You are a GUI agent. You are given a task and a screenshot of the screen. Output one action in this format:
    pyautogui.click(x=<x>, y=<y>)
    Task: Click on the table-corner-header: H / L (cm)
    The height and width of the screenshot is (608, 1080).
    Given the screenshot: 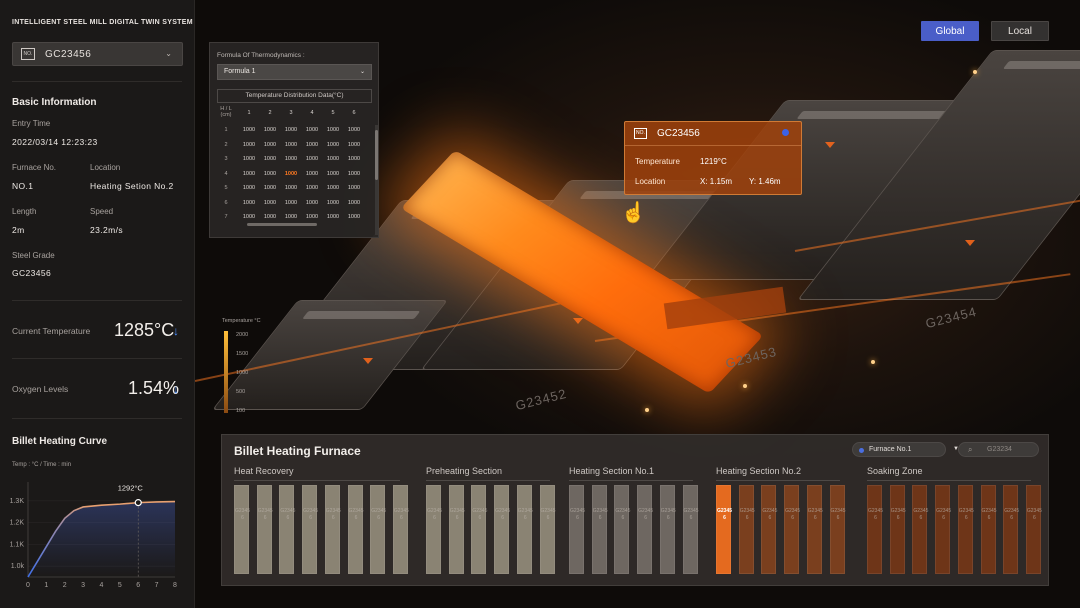 What is the action you would take?
    pyautogui.click(x=226, y=112)
    